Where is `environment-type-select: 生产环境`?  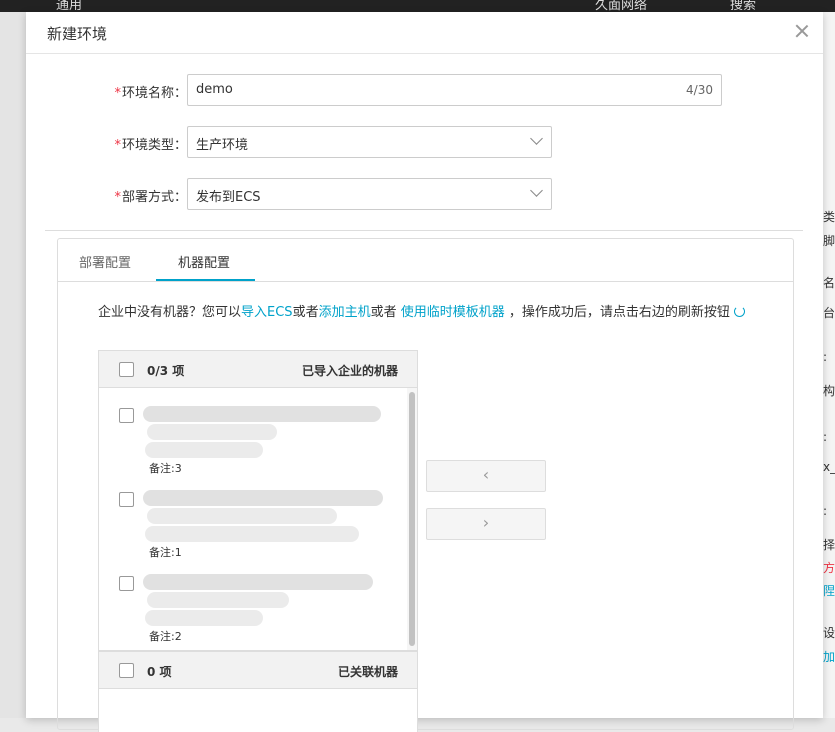
environment-type-select: 生产环境 is located at coordinates (369, 142).